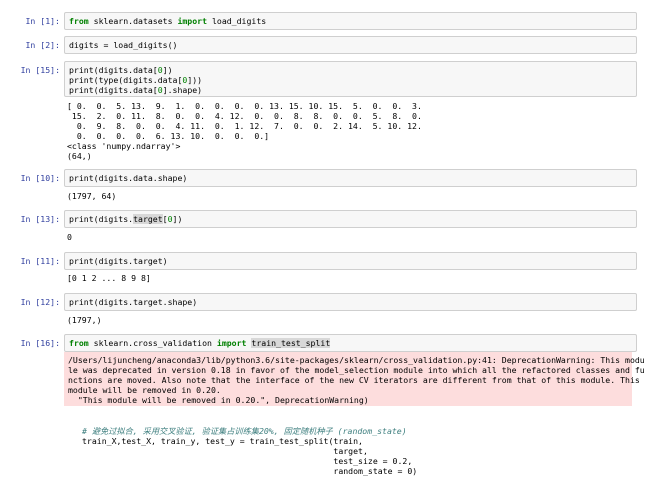 This screenshot has width=650, height=497. What do you see at coordinates (352, 278) in the screenshot?
I see `cell-output: [0 1 2 ... 8 9 8]` at bounding box center [352, 278].